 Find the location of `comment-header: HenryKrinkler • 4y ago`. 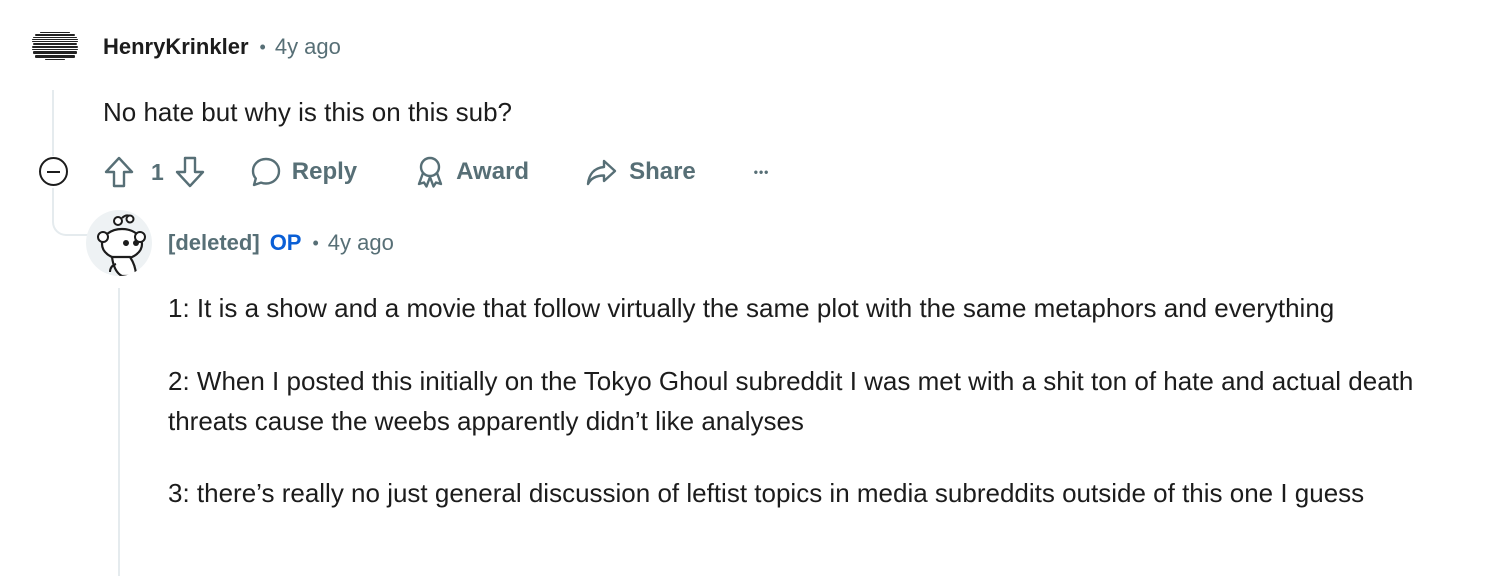

comment-header: HenryKrinkler • 4y ago is located at coordinates (222, 47).